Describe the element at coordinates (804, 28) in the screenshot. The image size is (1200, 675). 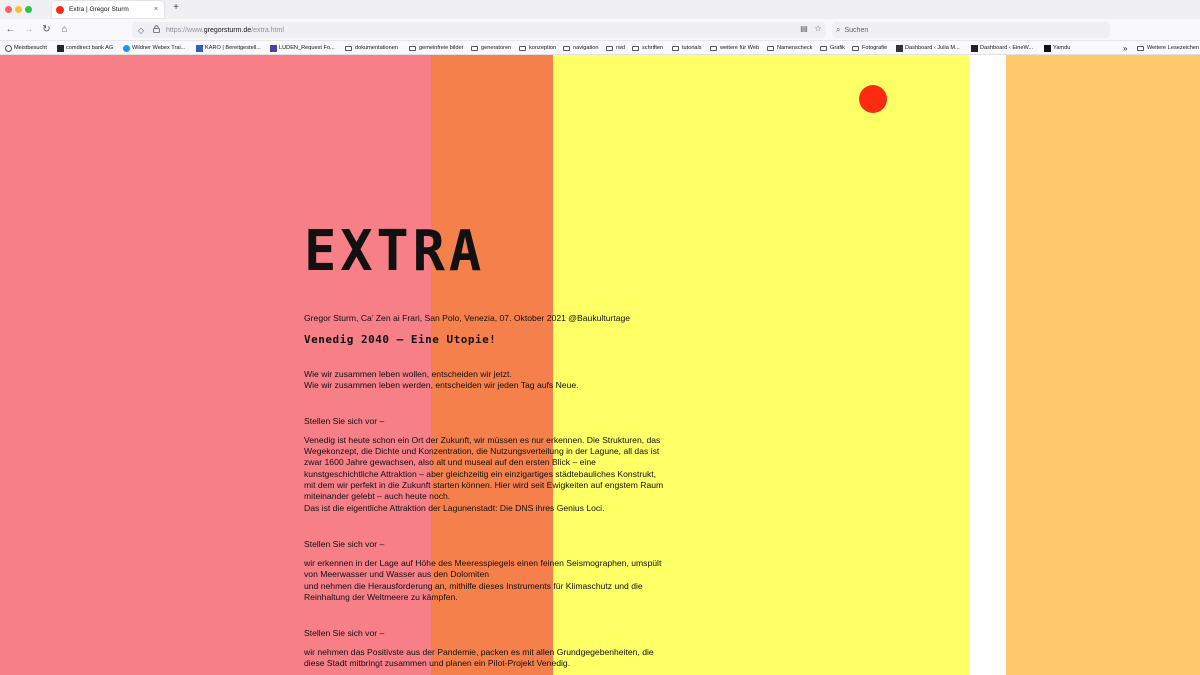
I see `reader-view-icon: ▤` at that location.